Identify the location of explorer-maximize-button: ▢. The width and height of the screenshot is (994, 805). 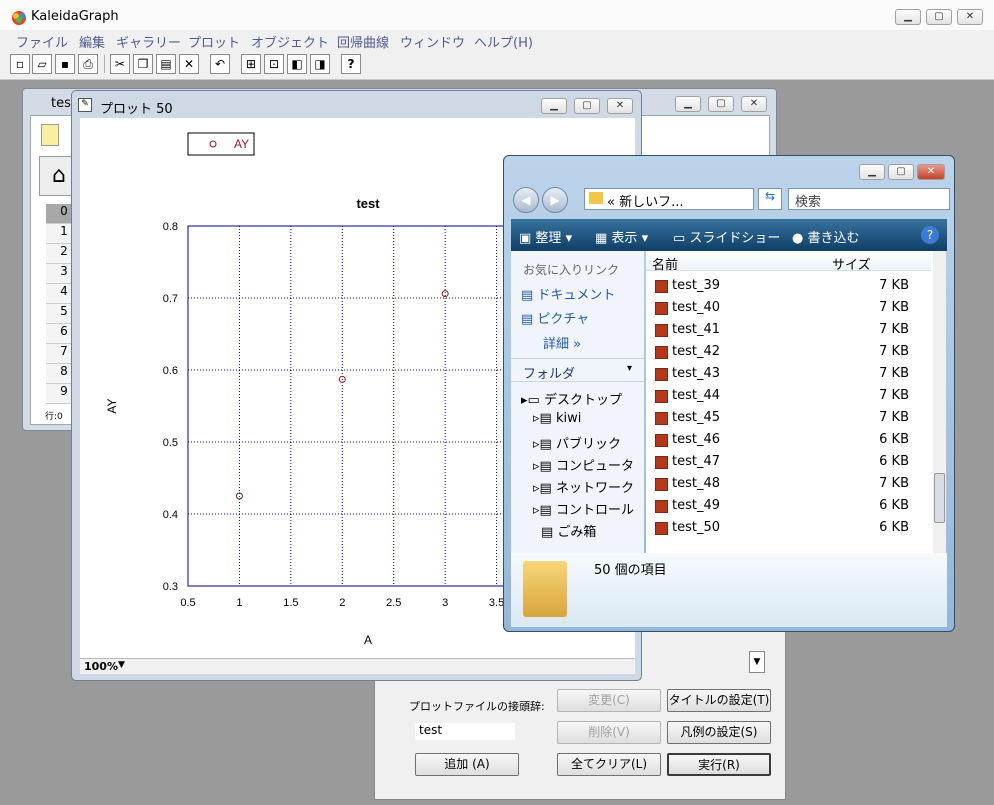
(901, 172).